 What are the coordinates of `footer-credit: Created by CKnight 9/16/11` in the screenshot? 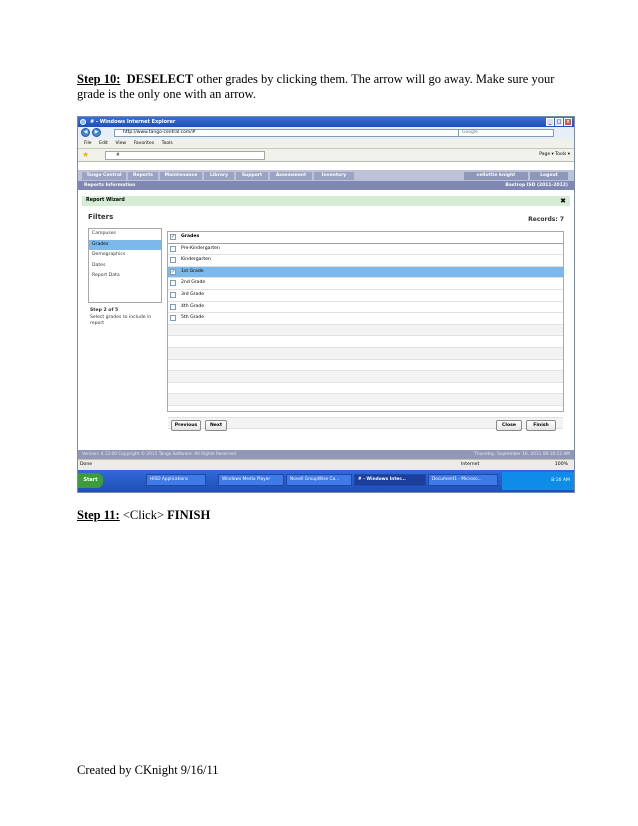 It's located at (148, 770).